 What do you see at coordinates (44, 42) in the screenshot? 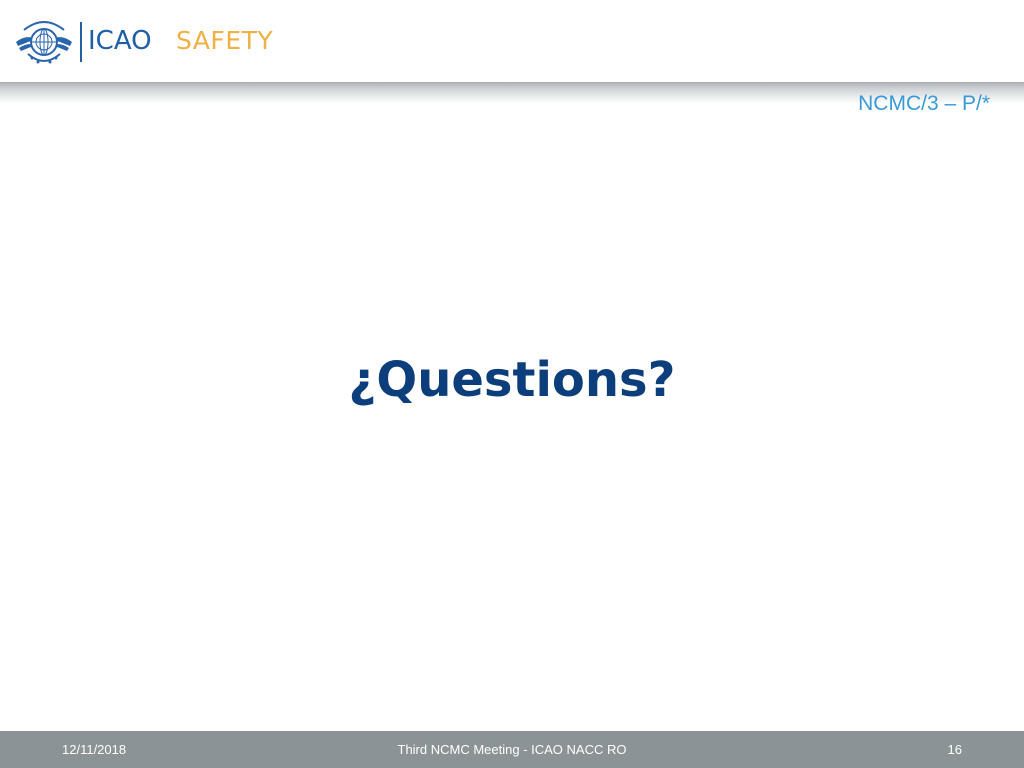
I see `un-emblem-icon` at bounding box center [44, 42].